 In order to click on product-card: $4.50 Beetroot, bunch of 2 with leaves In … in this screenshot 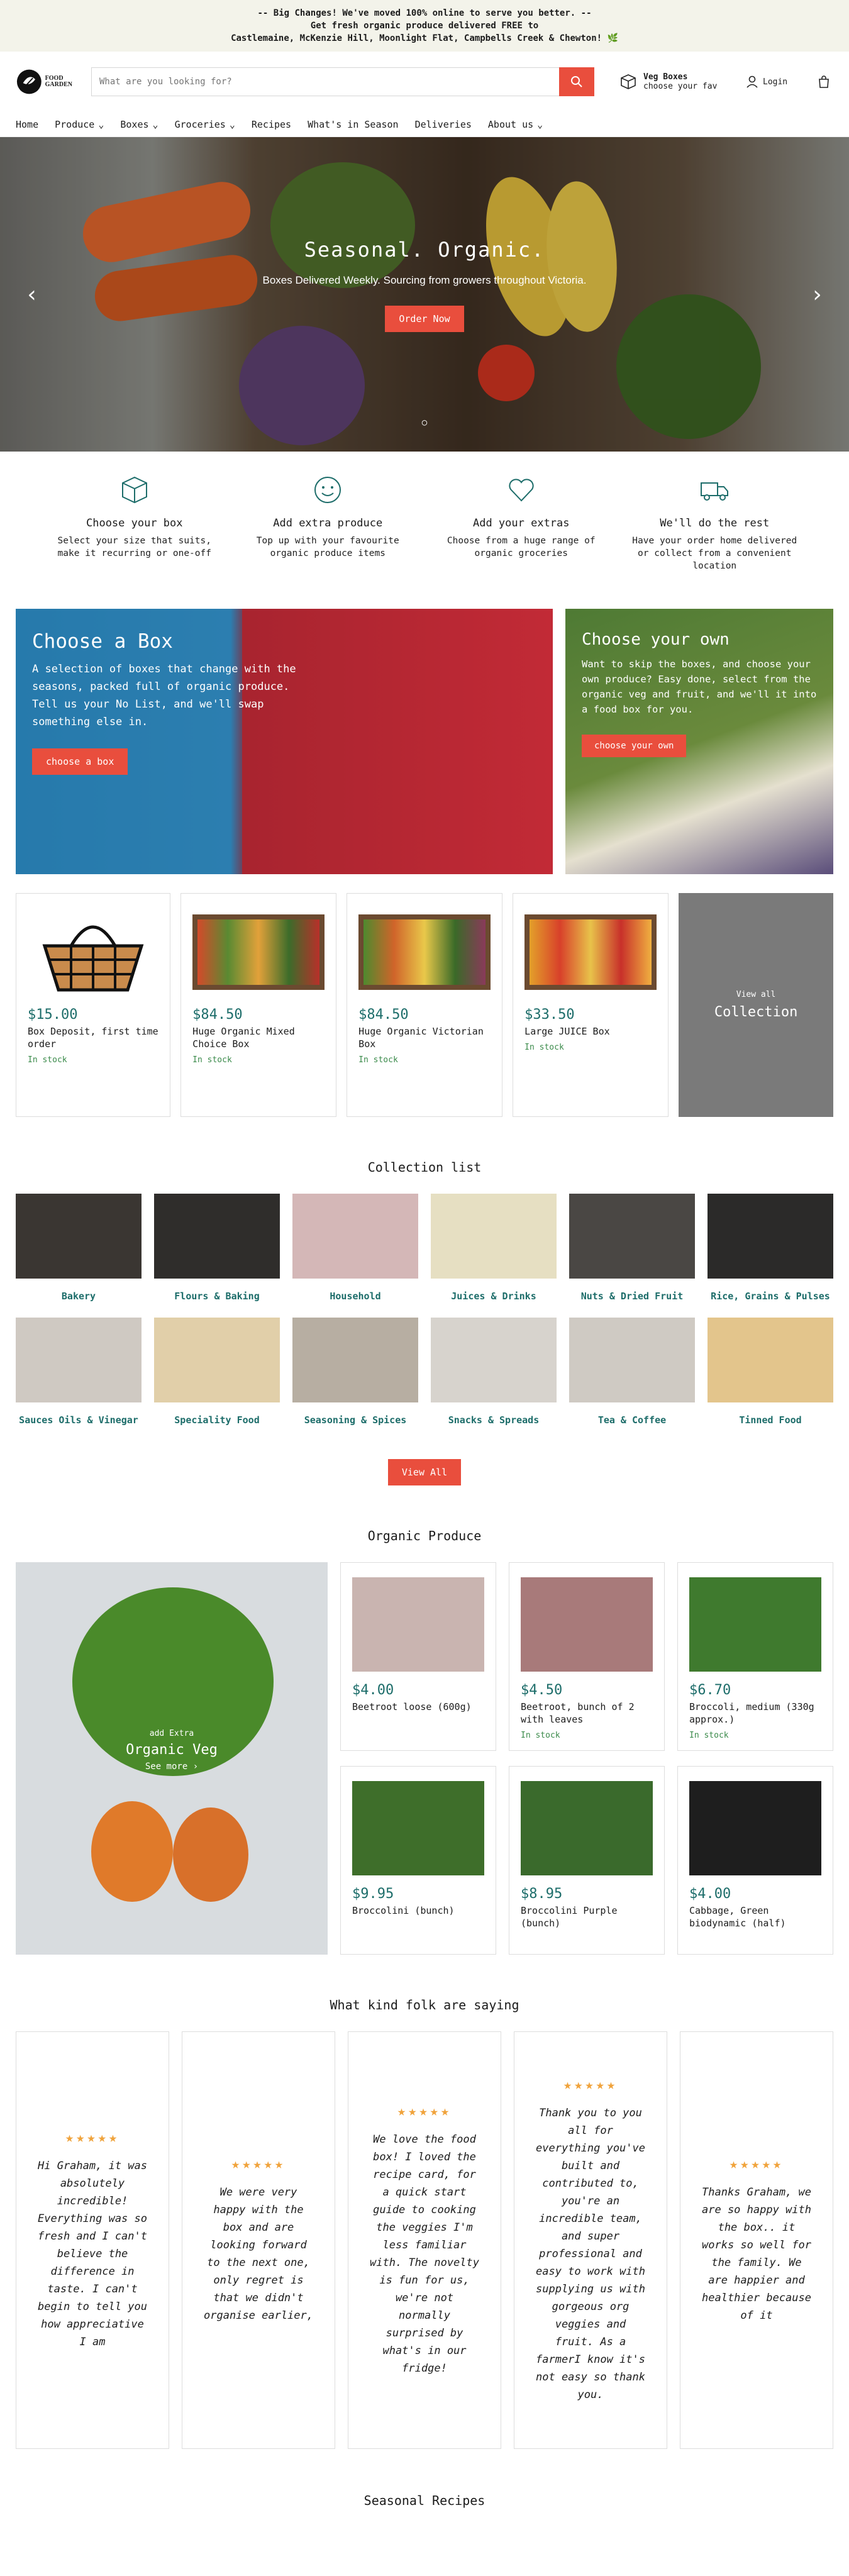, I will do `click(587, 1656)`.